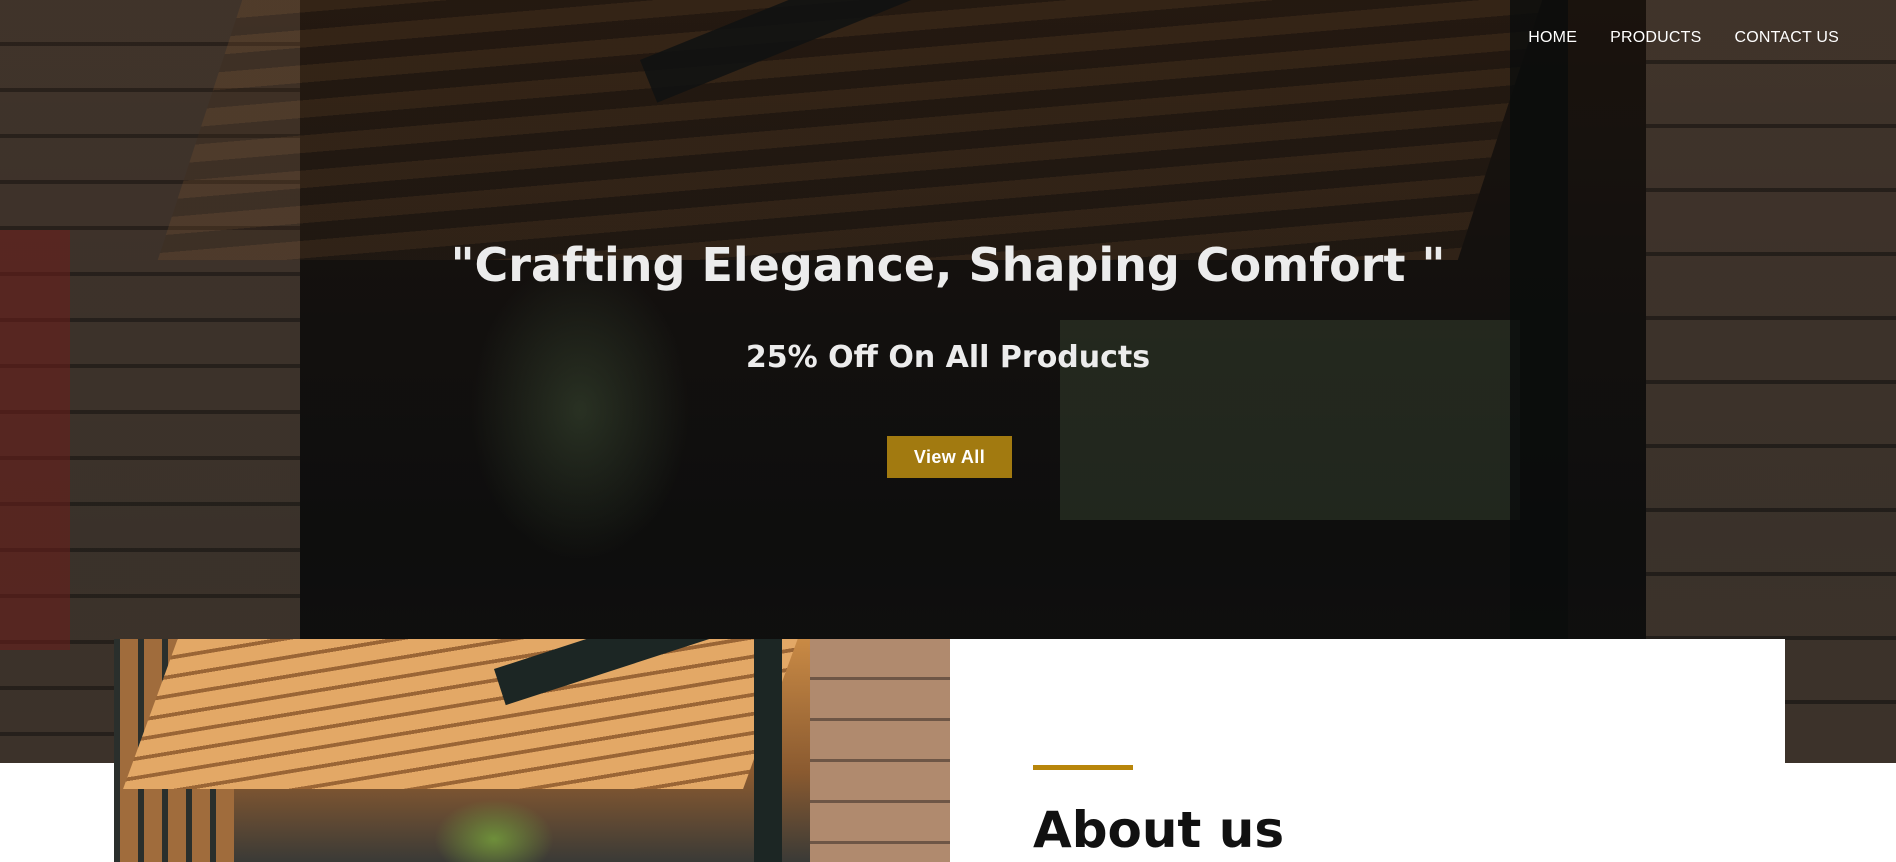 The width and height of the screenshot is (1896, 862). Describe the element at coordinates (494, 830) in the screenshot. I see `about-image-plant` at that location.